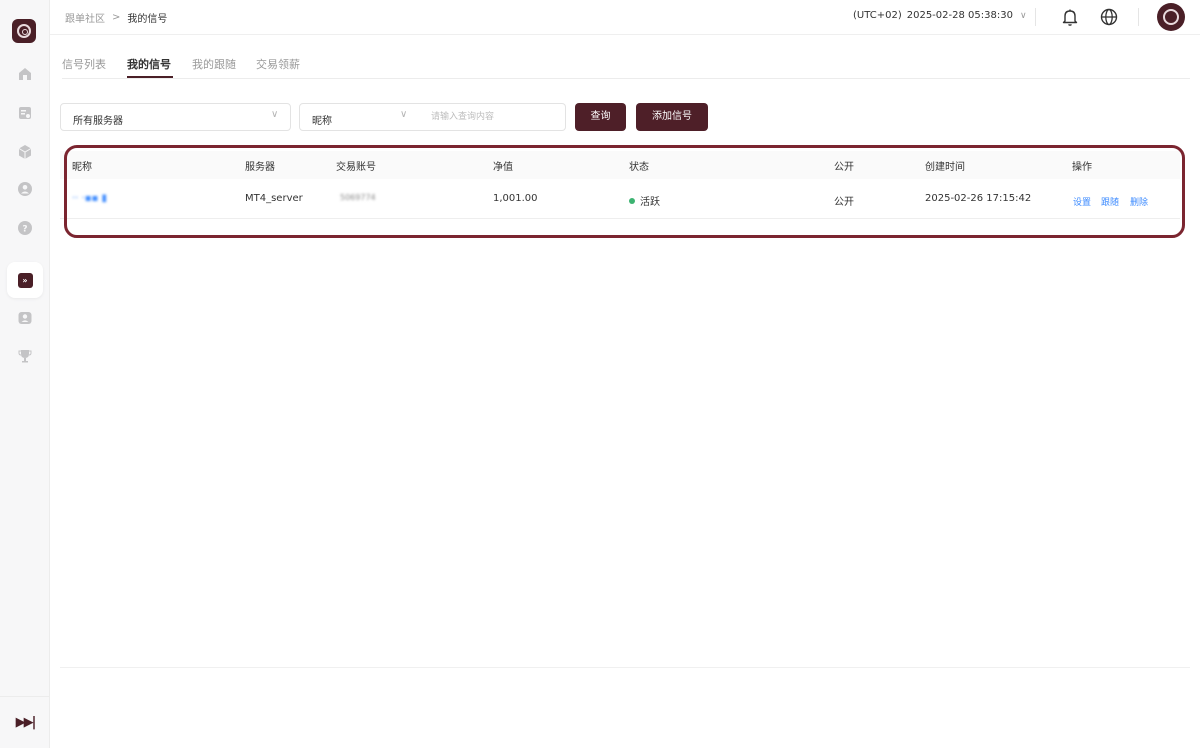  What do you see at coordinates (492, 117) in the screenshot?
I see `search-input` at bounding box center [492, 117].